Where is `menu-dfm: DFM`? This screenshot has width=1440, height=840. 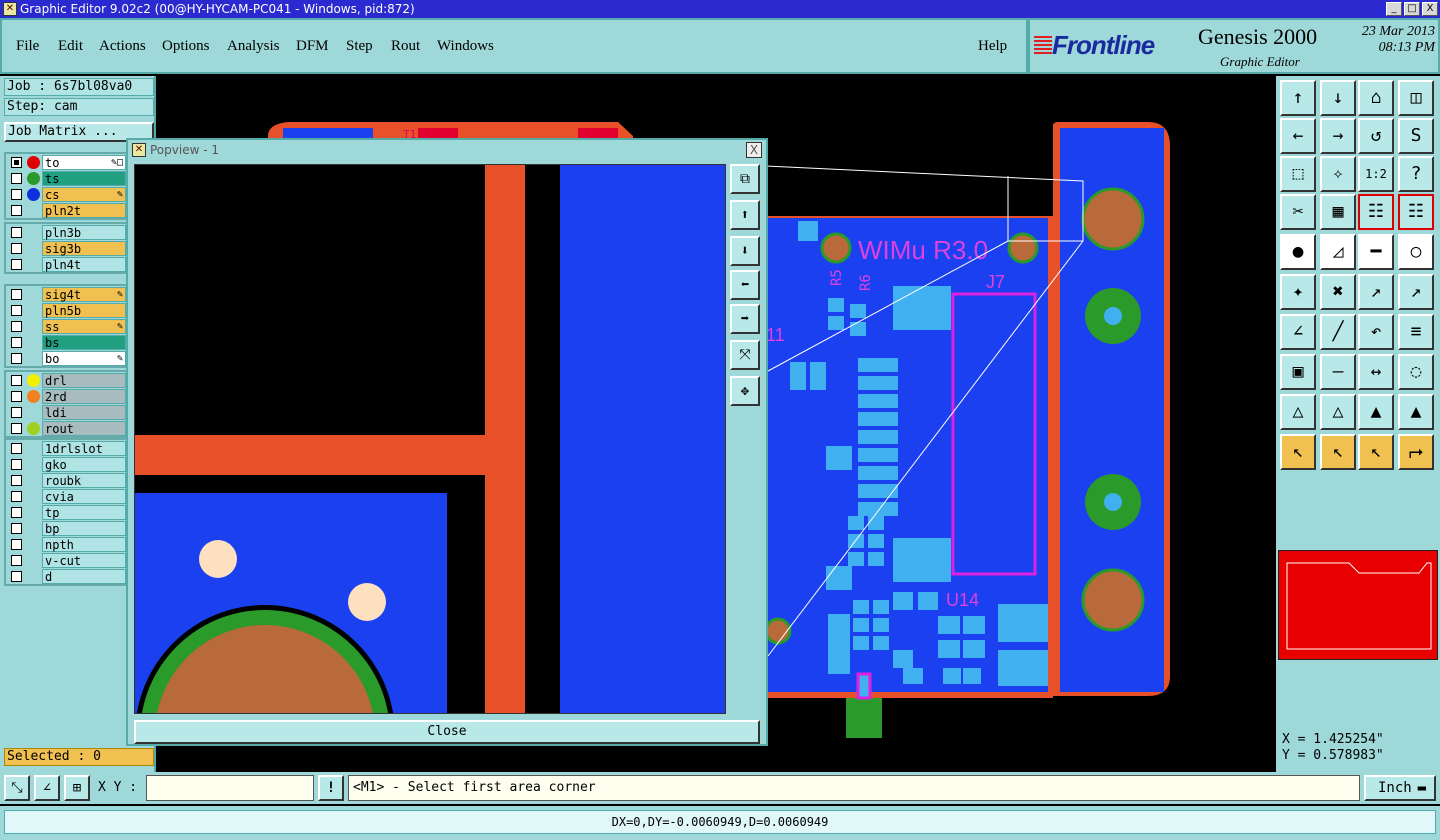
menu-dfm: DFM is located at coordinates (312, 46).